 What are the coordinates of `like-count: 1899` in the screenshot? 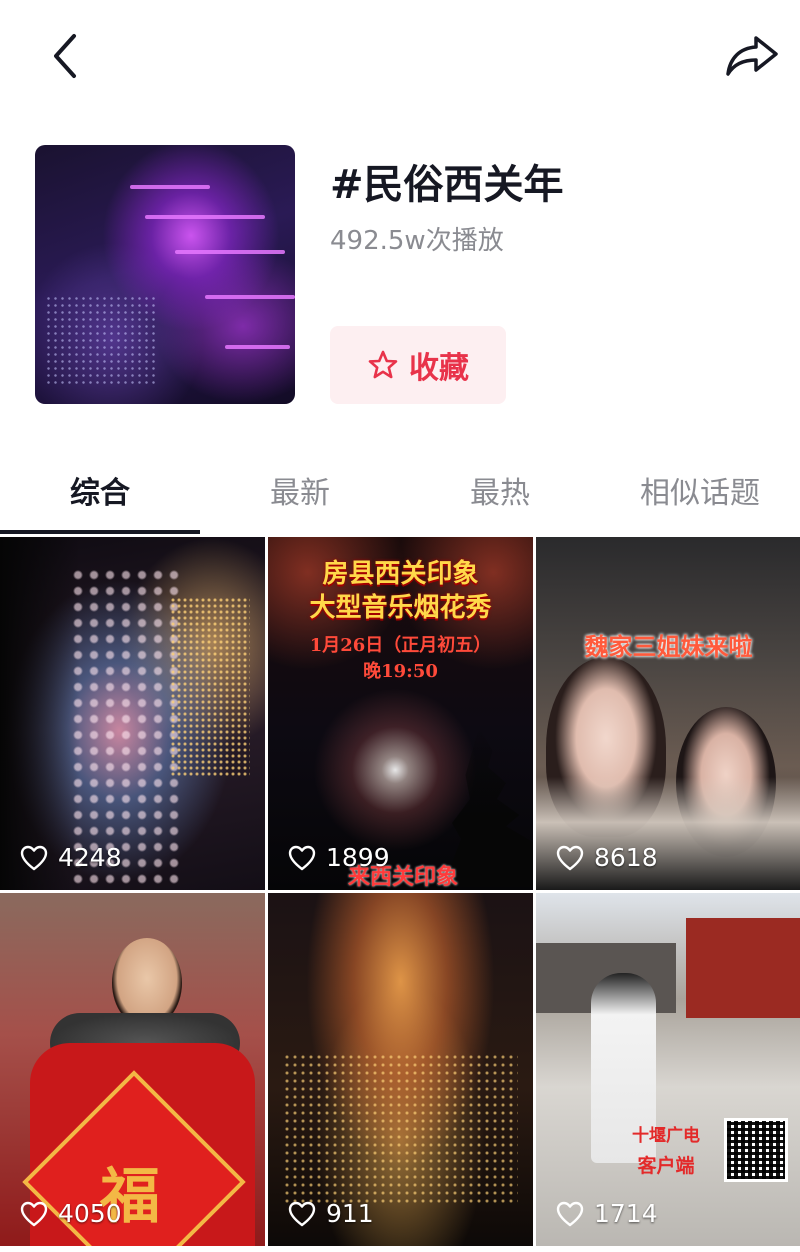 It's located at (339, 857).